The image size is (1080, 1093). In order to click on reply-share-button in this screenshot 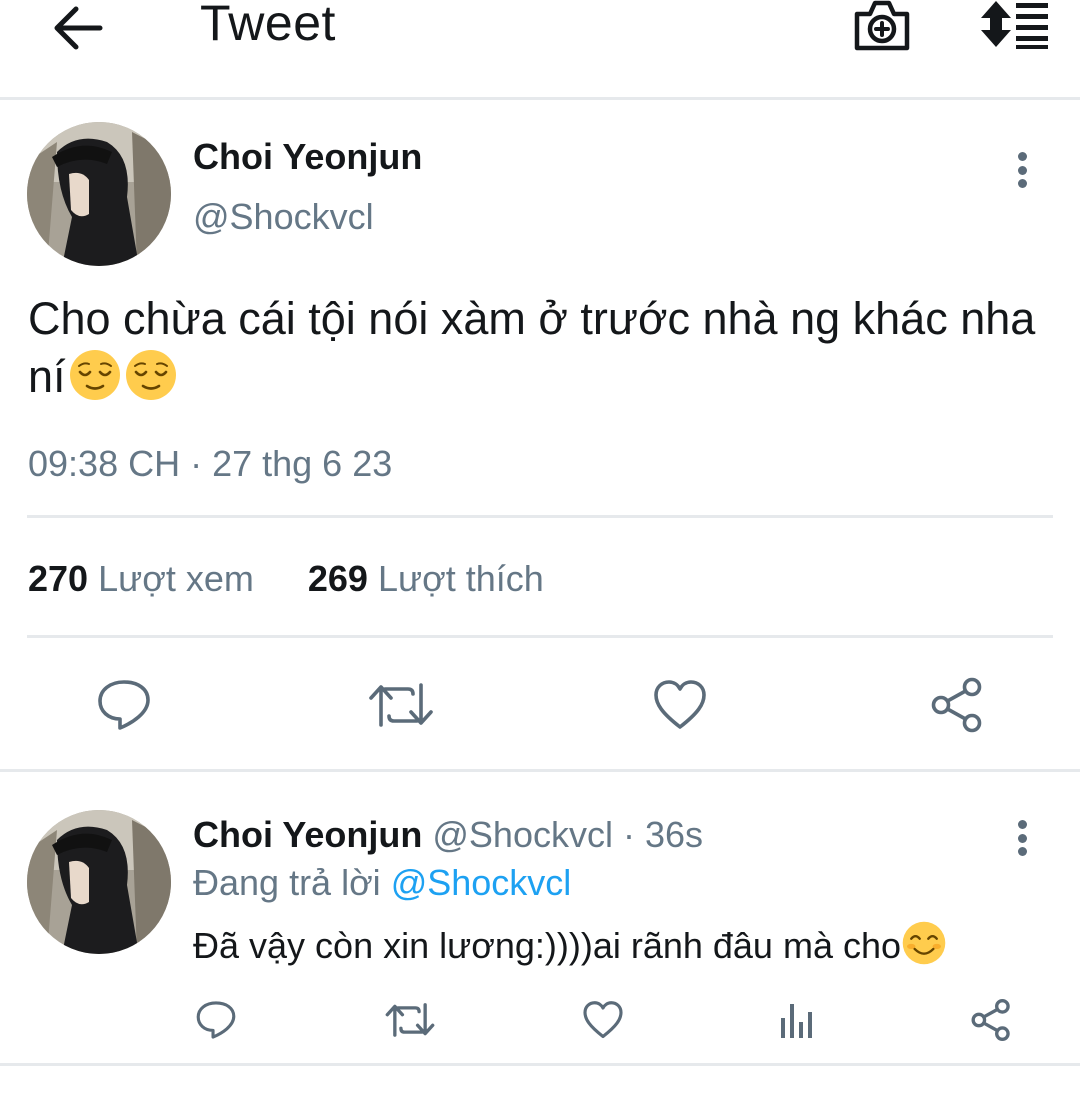, I will do `click(991, 1020)`.